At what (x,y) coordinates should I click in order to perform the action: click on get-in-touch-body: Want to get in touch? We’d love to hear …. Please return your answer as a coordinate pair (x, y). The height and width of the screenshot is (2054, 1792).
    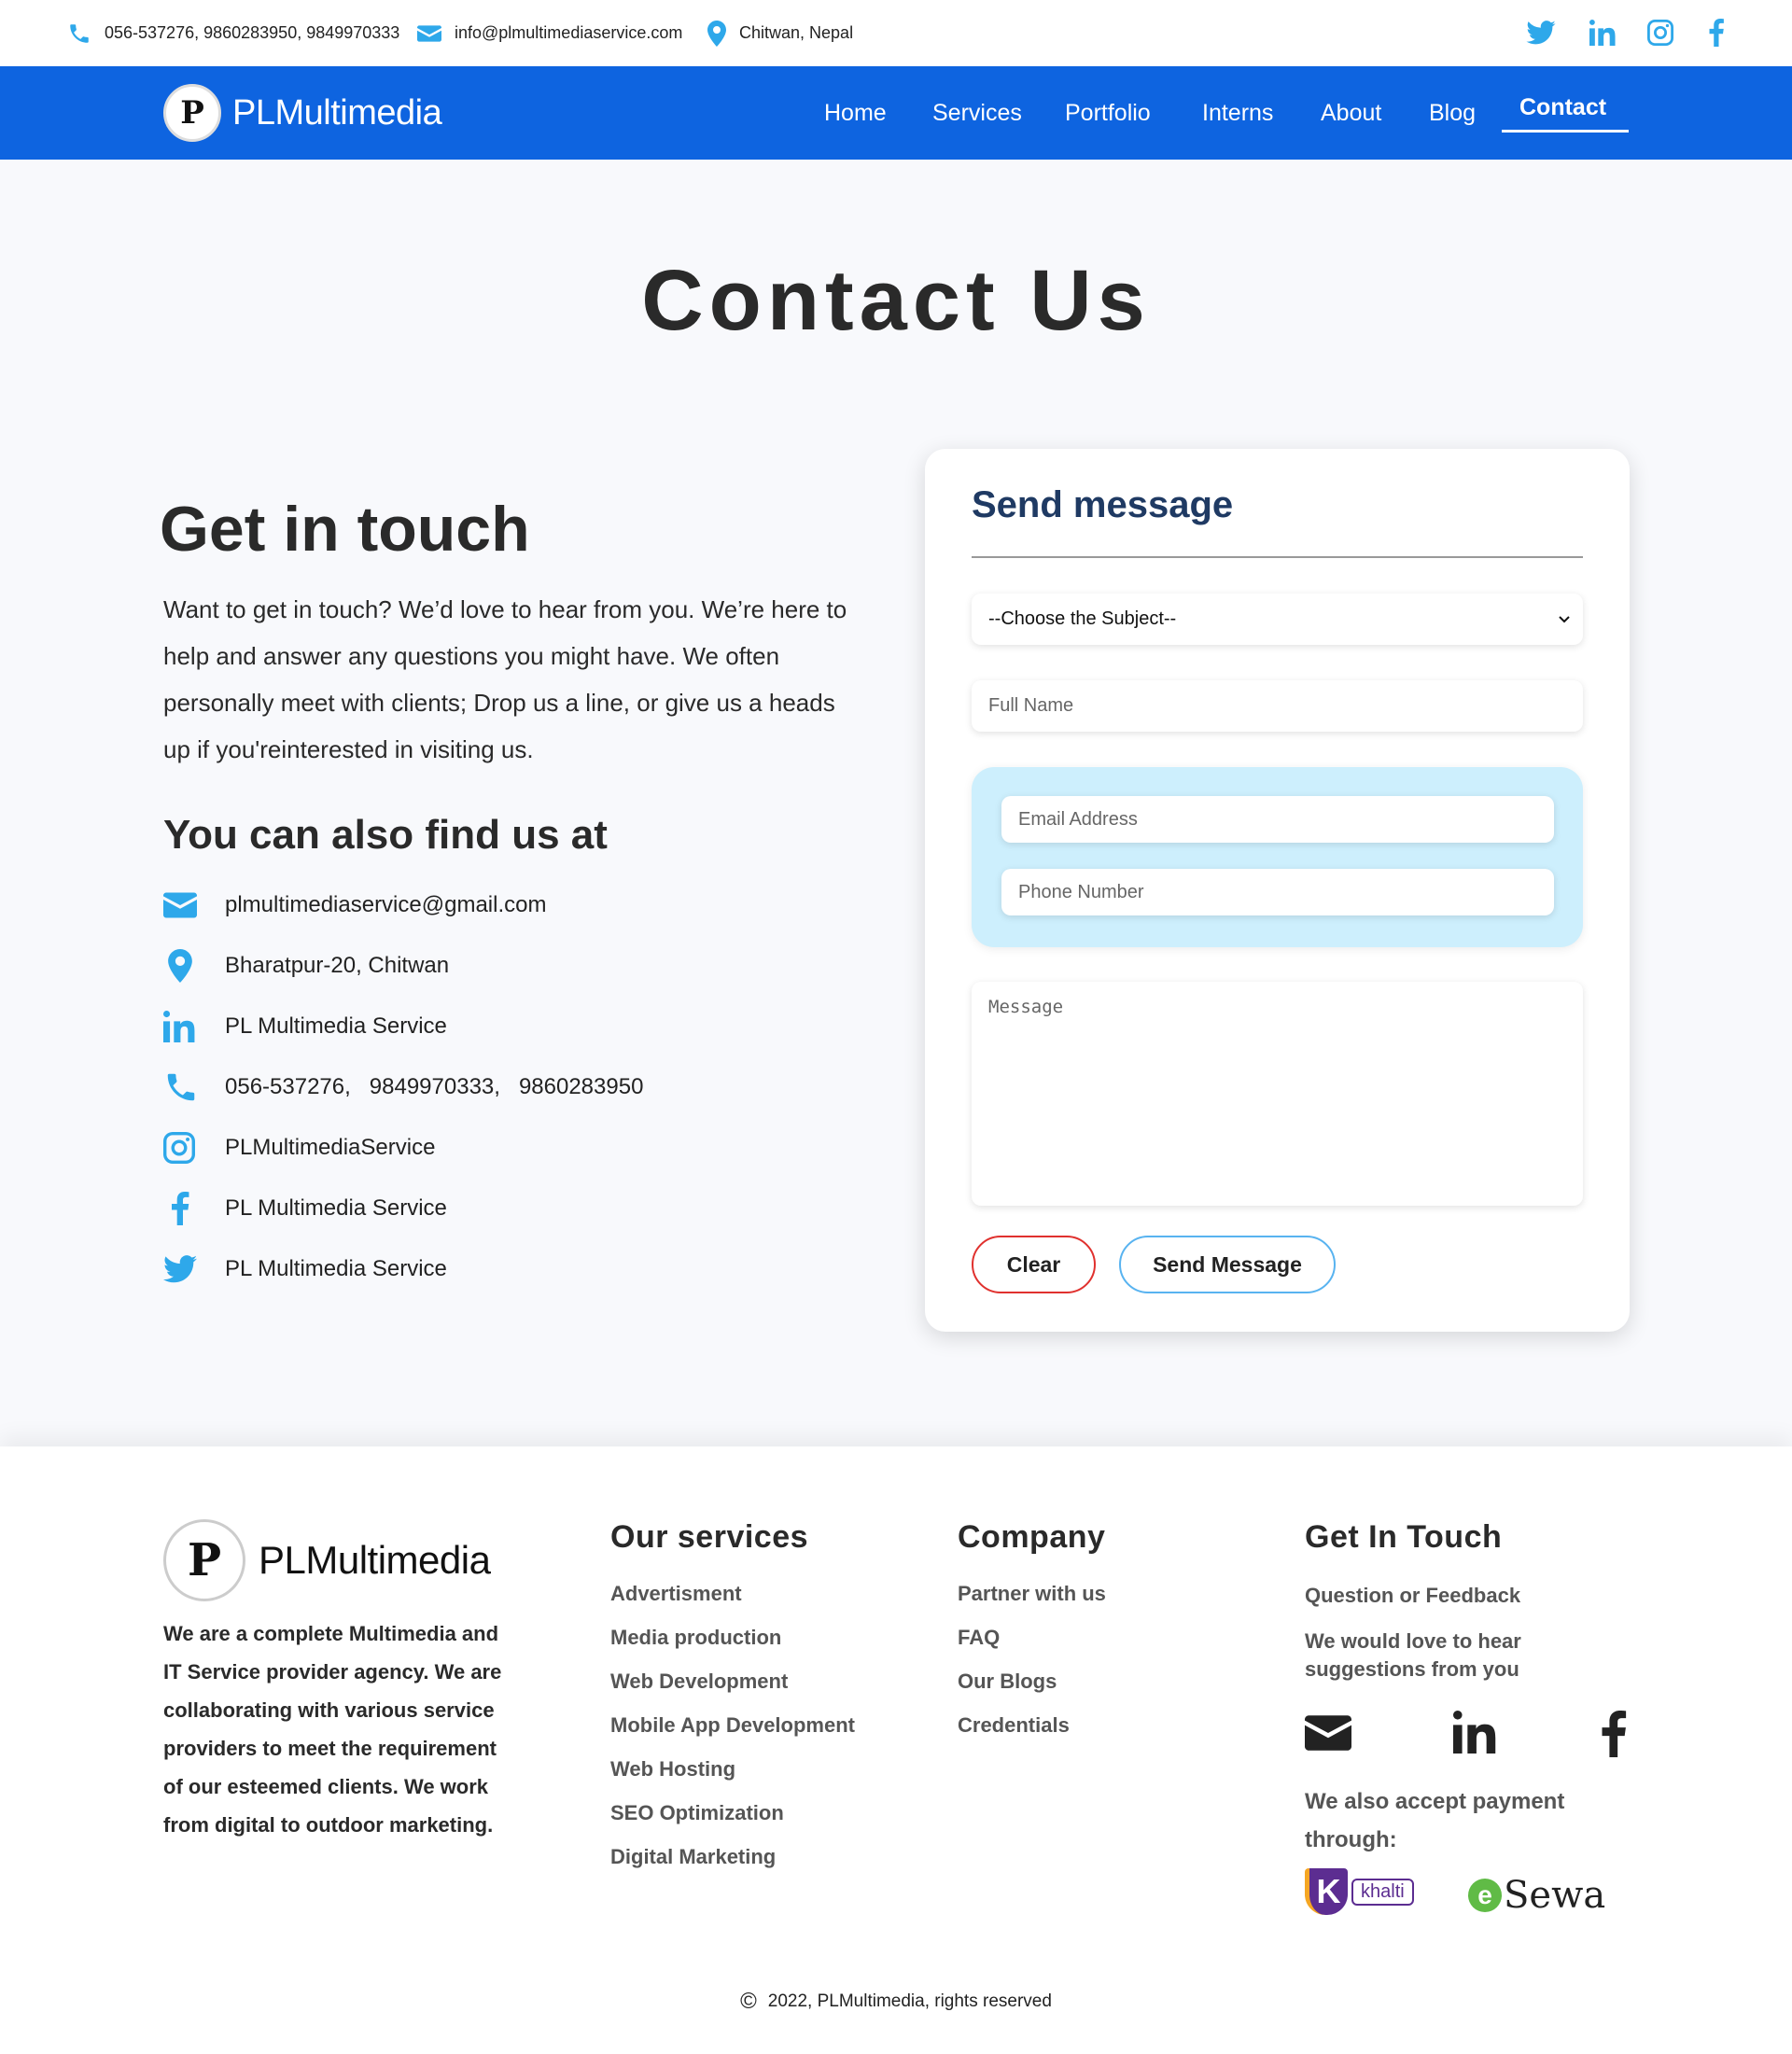
    Looking at the image, I should click on (505, 679).